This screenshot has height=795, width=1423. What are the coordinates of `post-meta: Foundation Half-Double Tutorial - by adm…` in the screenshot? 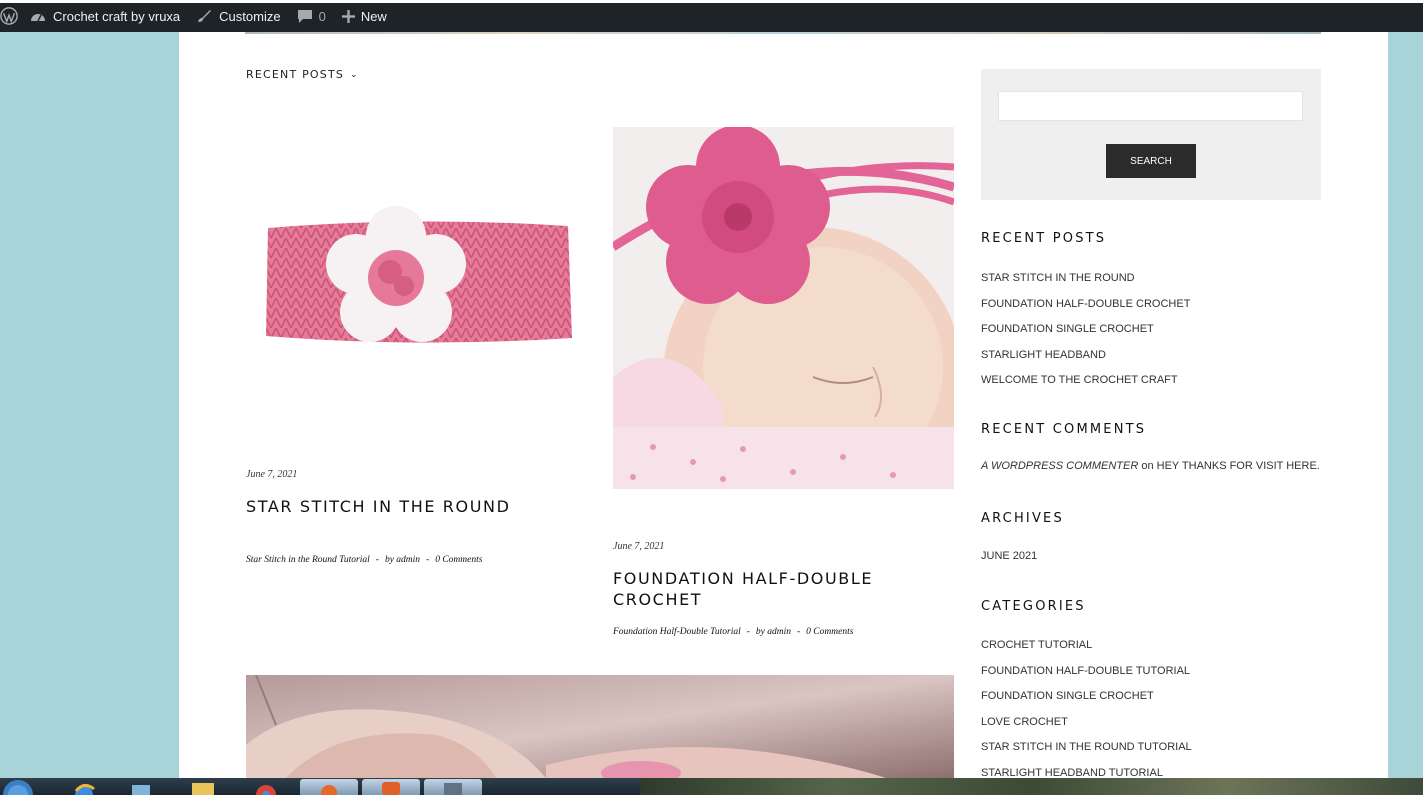 It's located at (733, 632).